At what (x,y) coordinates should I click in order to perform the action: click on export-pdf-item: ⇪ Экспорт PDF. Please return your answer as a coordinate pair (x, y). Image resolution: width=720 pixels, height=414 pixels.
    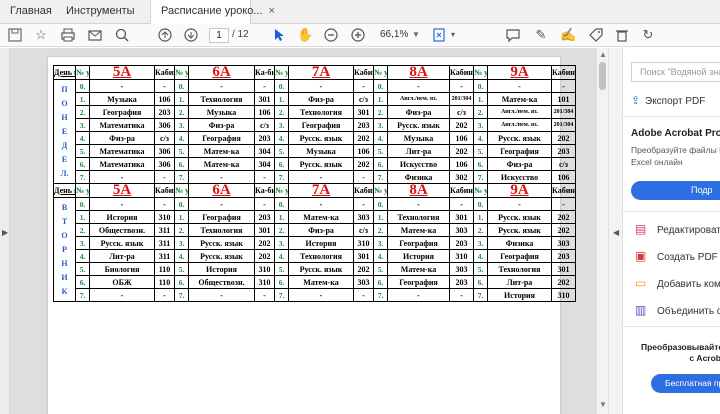
    Looking at the image, I should click on (668, 100).